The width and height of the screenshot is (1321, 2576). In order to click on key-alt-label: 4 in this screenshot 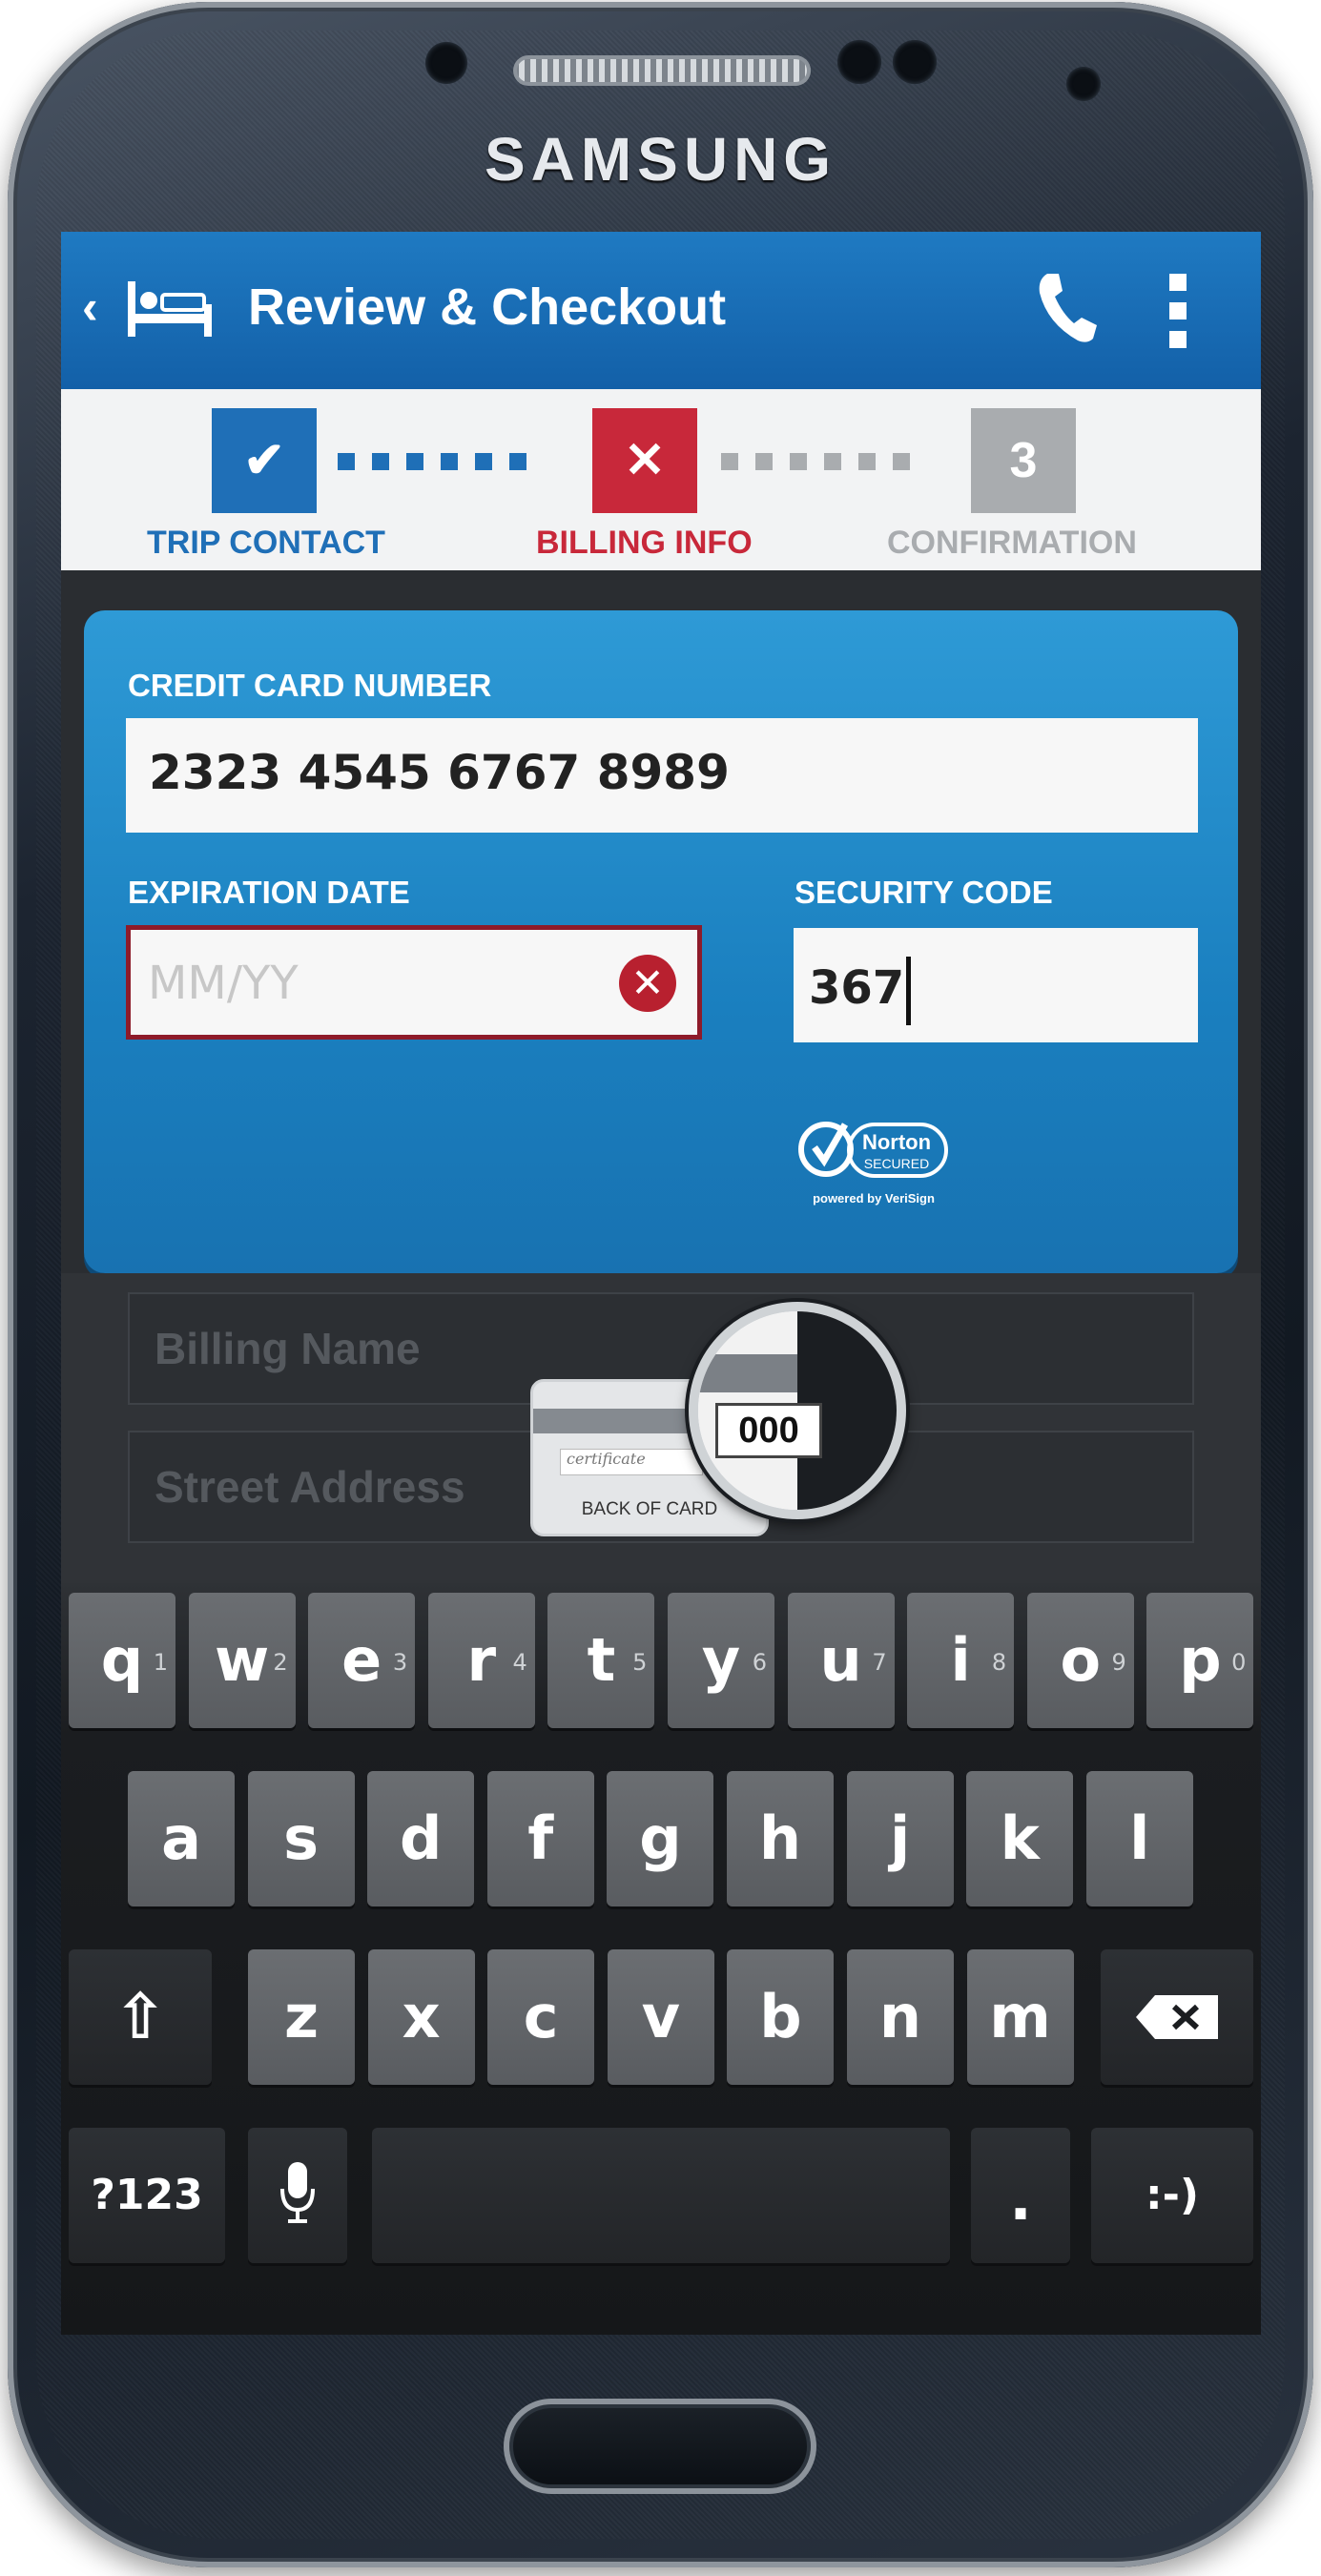, I will do `click(519, 1662)`.